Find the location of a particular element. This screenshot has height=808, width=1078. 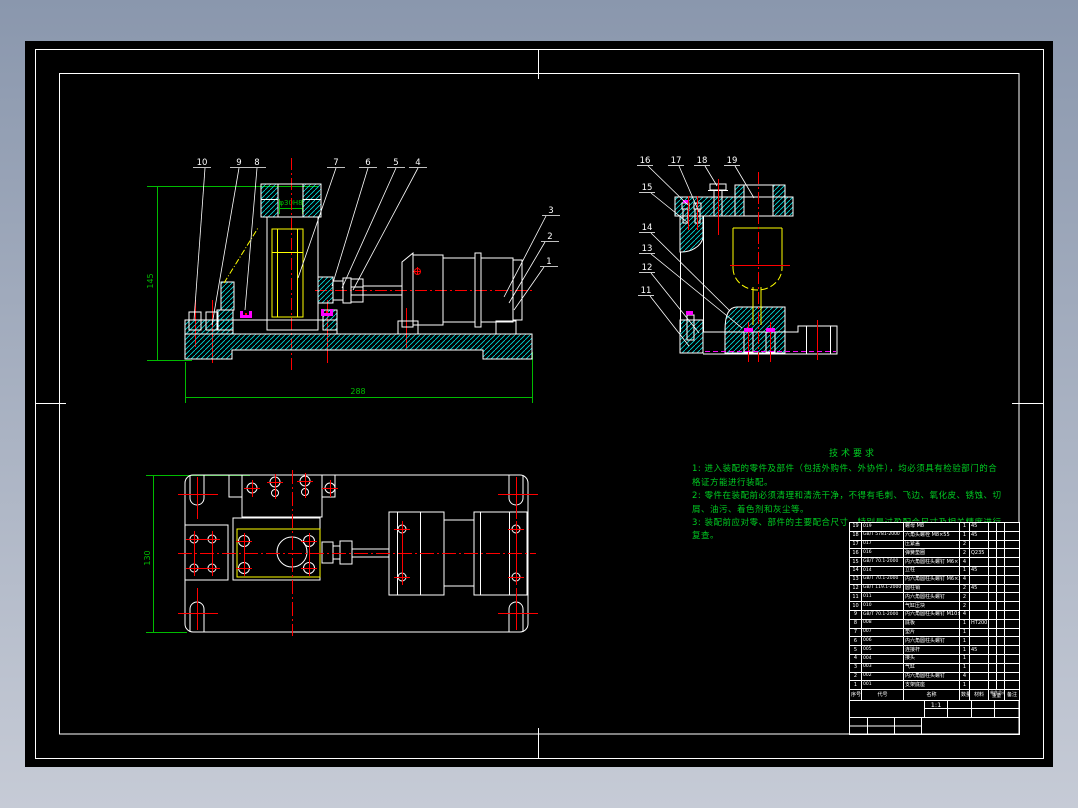

bom-cell: 001 is located at coordinates (882, 685).